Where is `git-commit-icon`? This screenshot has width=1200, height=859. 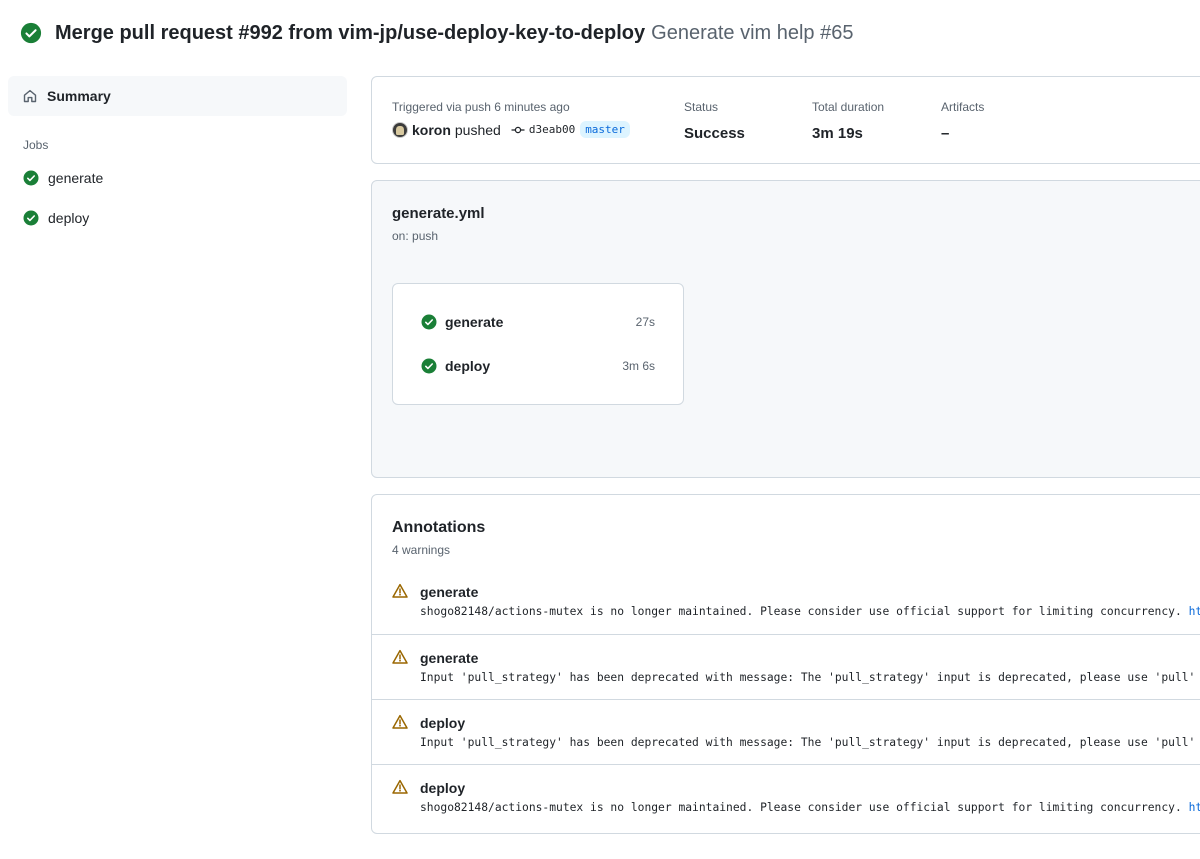
git-commit-icon is located at coordinates (518, 129).